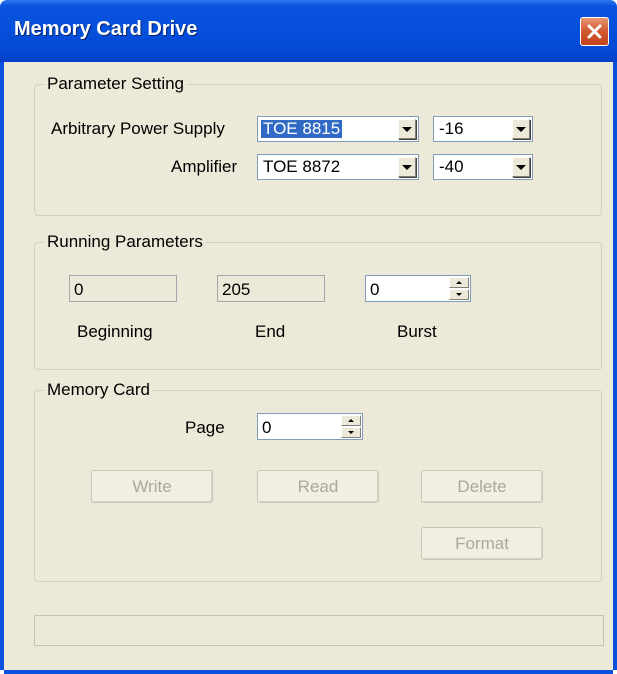  I want to click on page-value: 0, so click(267, 427).